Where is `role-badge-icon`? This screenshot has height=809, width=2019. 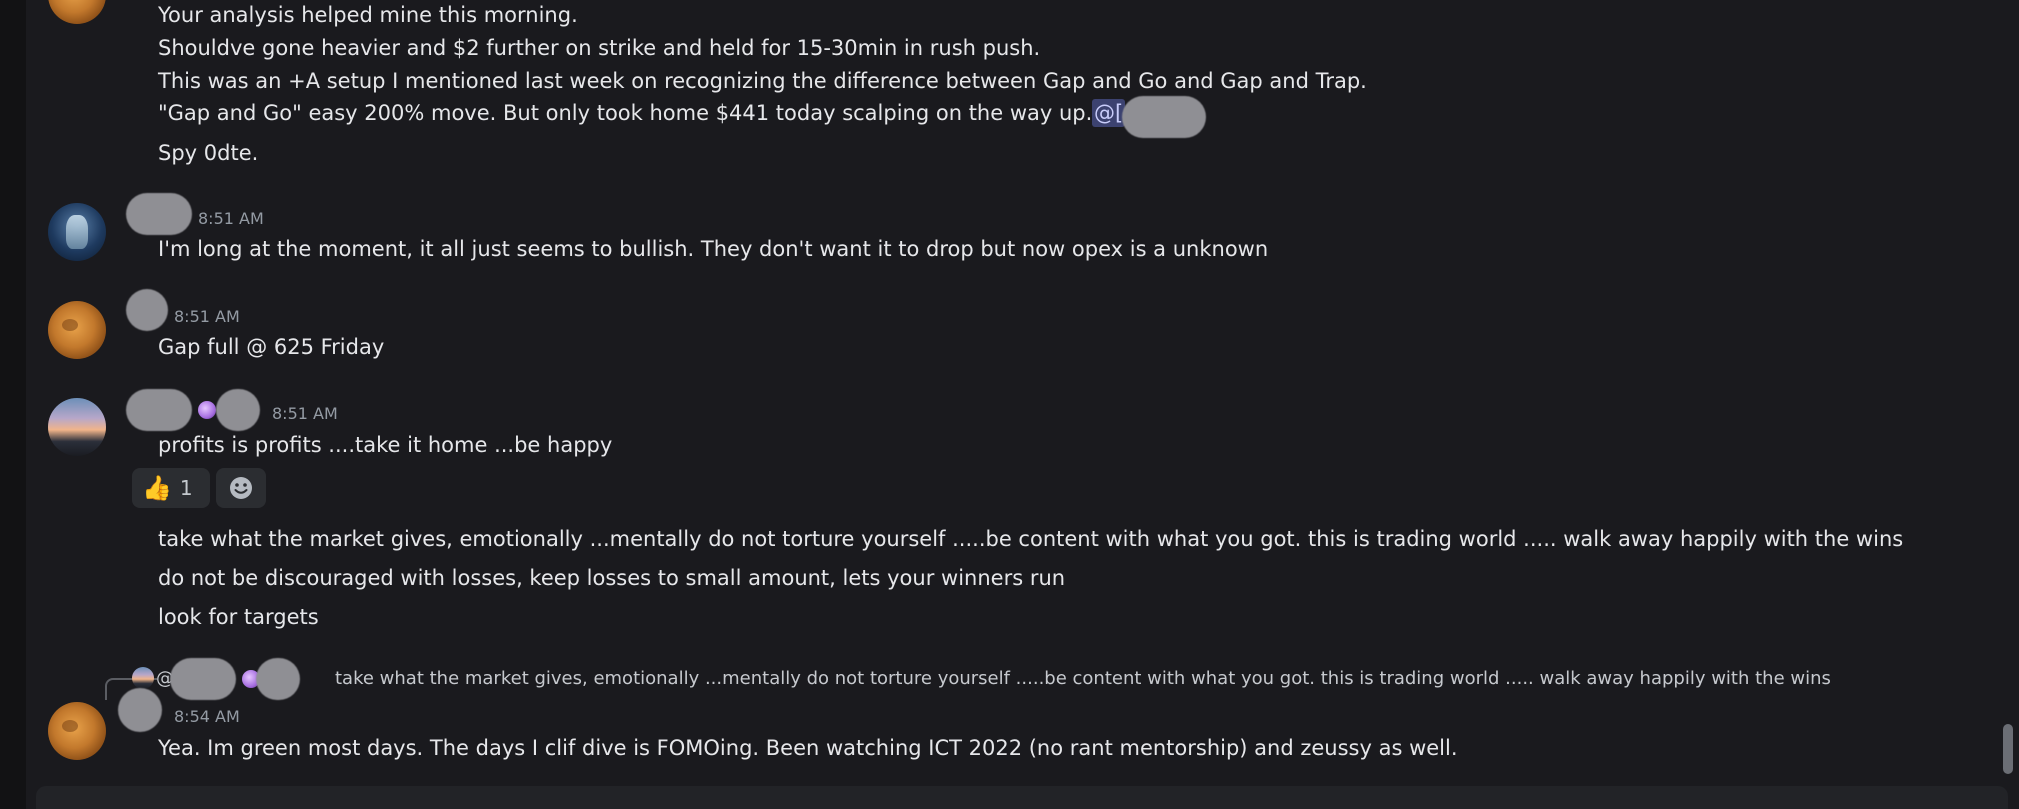
role-badge-icon is located at coordinates (207, 410).